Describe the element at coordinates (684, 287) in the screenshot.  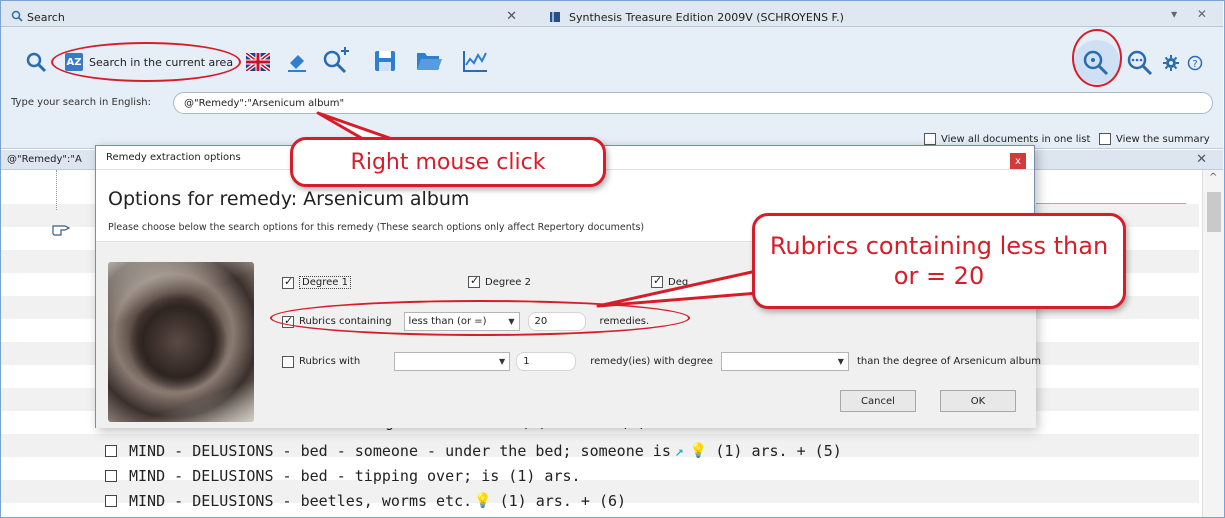
I see `callout-pointer` at that location.